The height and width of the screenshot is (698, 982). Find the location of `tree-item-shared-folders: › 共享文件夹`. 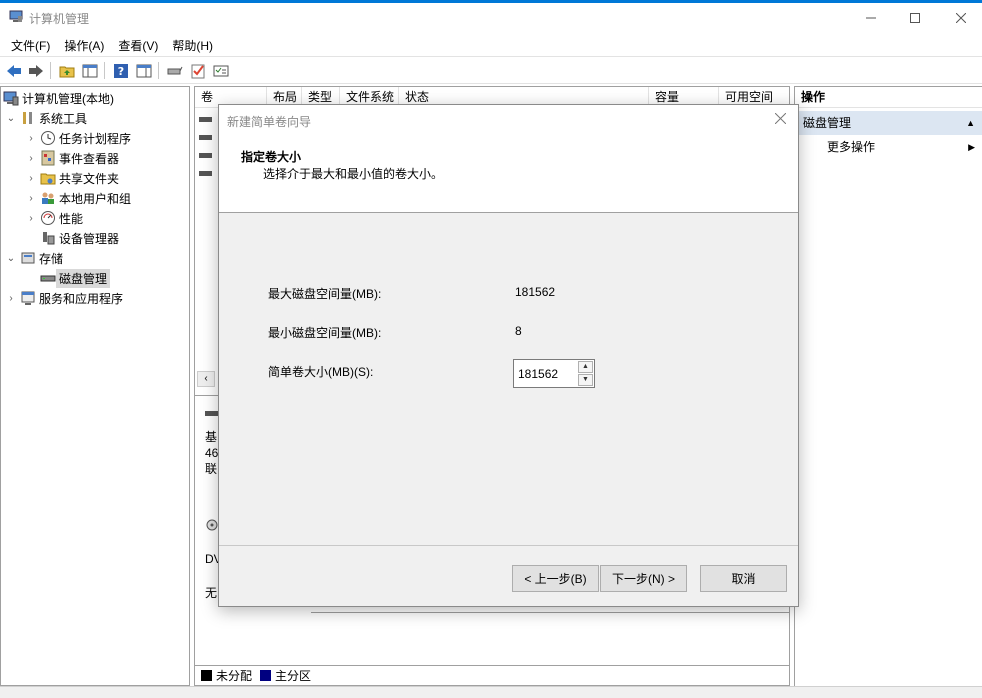

tree-item-shared-folders: › 共享文件夹 is located at coordinates (72, 178).